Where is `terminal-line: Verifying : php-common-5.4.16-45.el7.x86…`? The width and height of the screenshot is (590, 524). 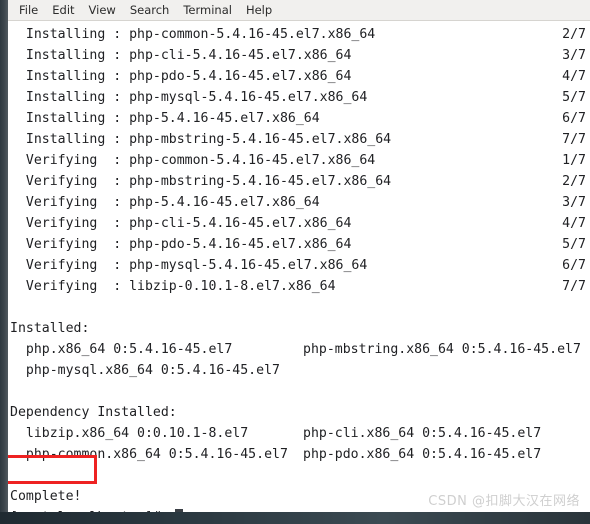
terminal-line: Verifying : php-common-5.4.16-45.el7.x86… is located at coordinates (299, 160).